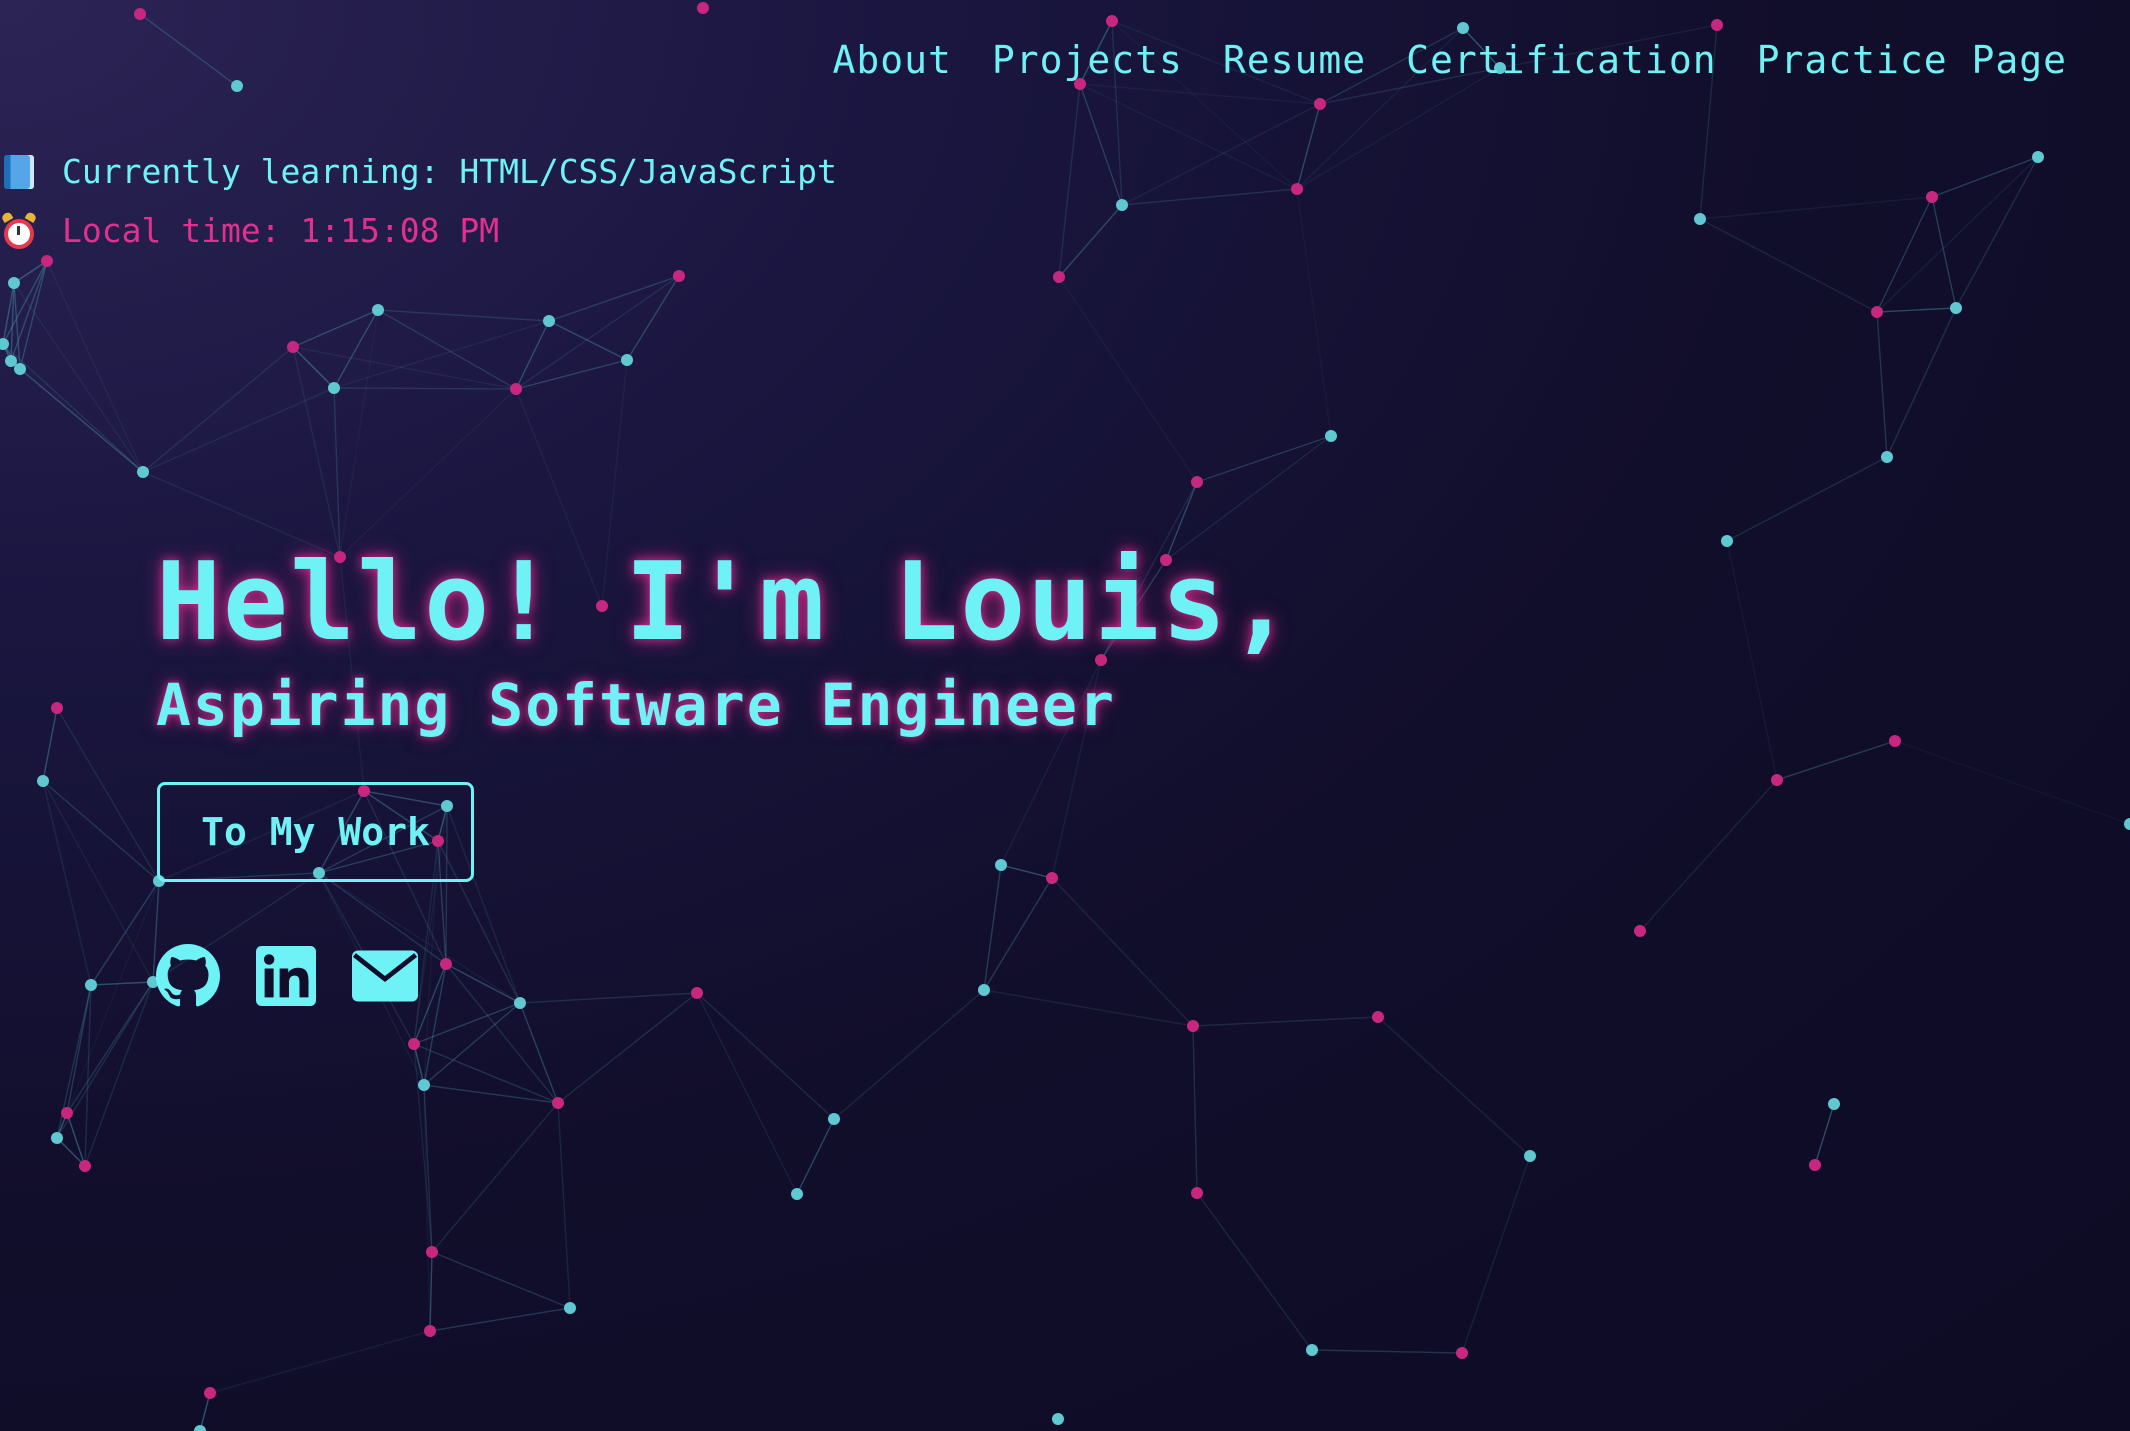  I want to click on learning-status: Currently learning: HTML/CSS/JavaScript, so click(420, 171).